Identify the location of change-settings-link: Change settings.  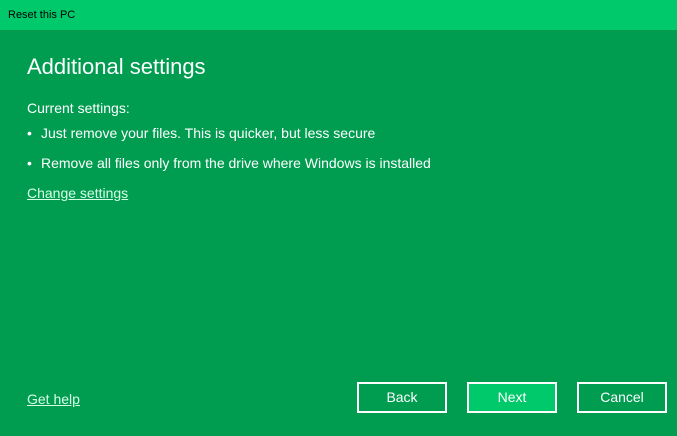
(77, 193).